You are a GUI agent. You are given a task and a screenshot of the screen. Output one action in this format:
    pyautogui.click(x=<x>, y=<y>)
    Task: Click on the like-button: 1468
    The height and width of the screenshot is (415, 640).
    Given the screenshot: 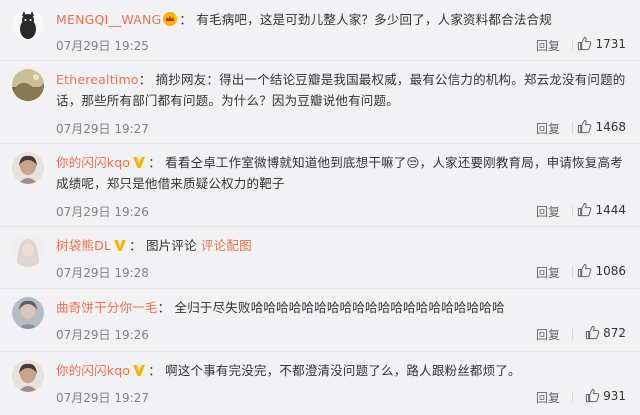 What is the action you would take?
    pyautogui.click(x=601, y=126)
    